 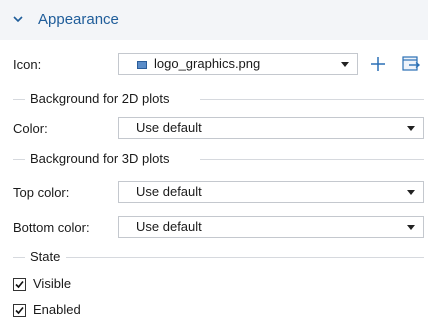 I want to click on top-color-select: Use default, so click(x=271, y=192).